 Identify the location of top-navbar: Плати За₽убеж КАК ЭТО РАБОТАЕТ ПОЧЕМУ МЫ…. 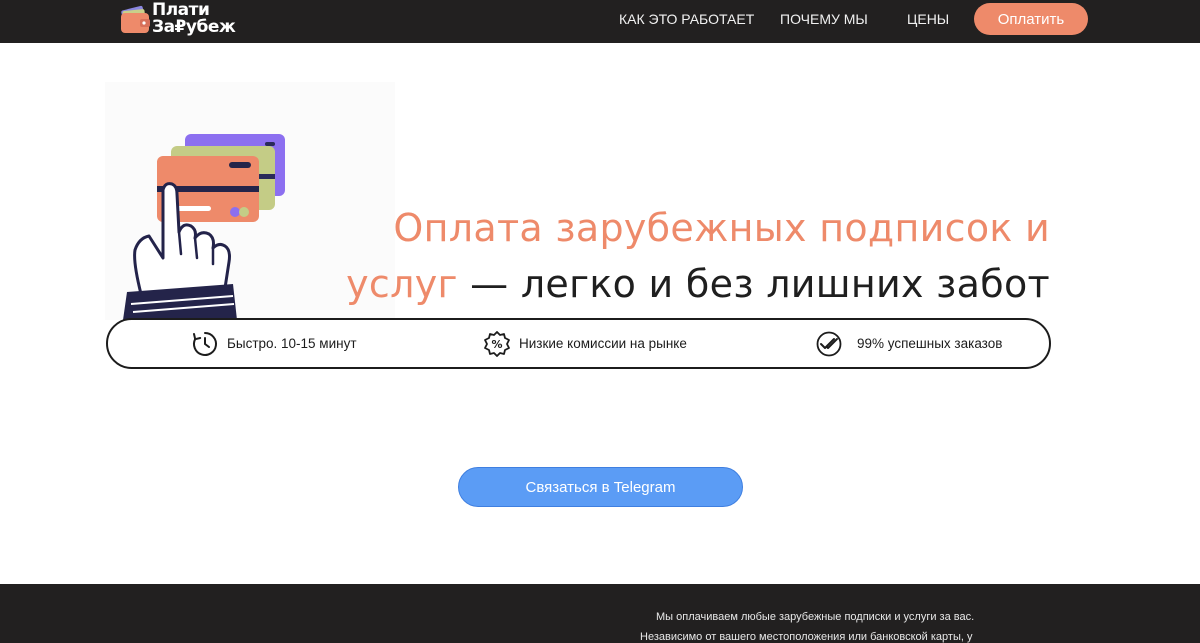
(600, 21).